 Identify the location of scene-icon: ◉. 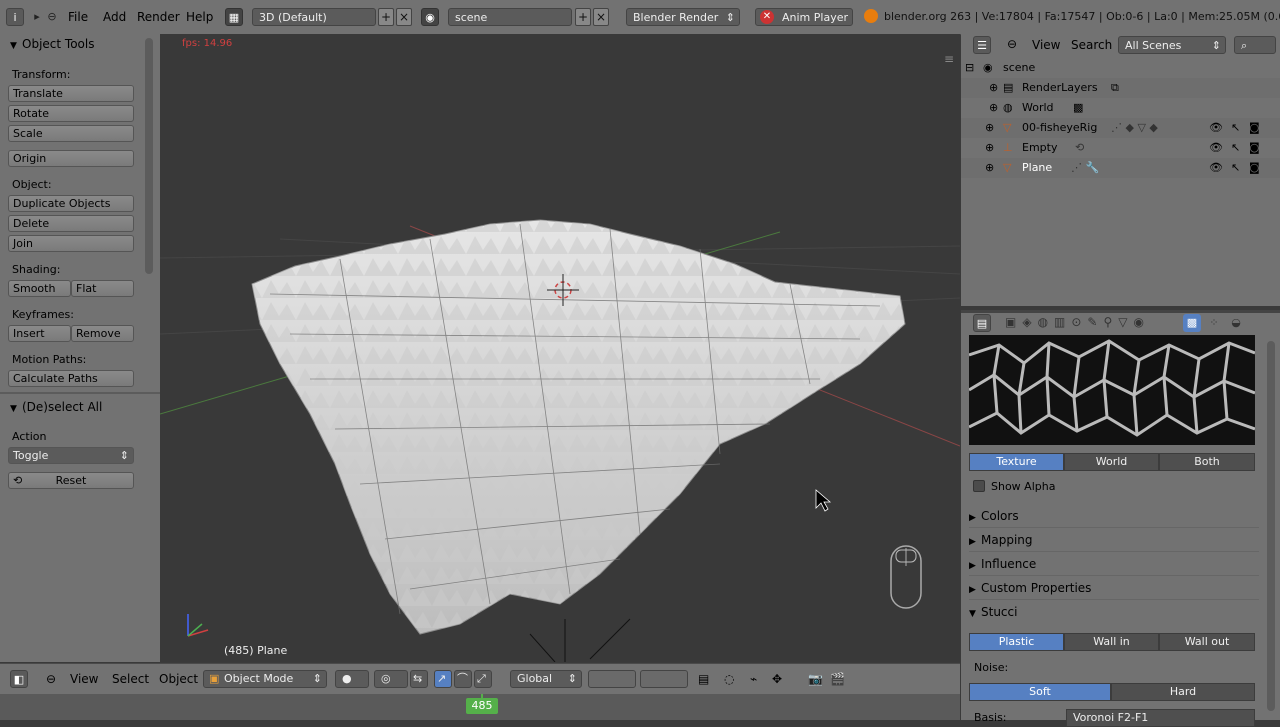
(430, 17).